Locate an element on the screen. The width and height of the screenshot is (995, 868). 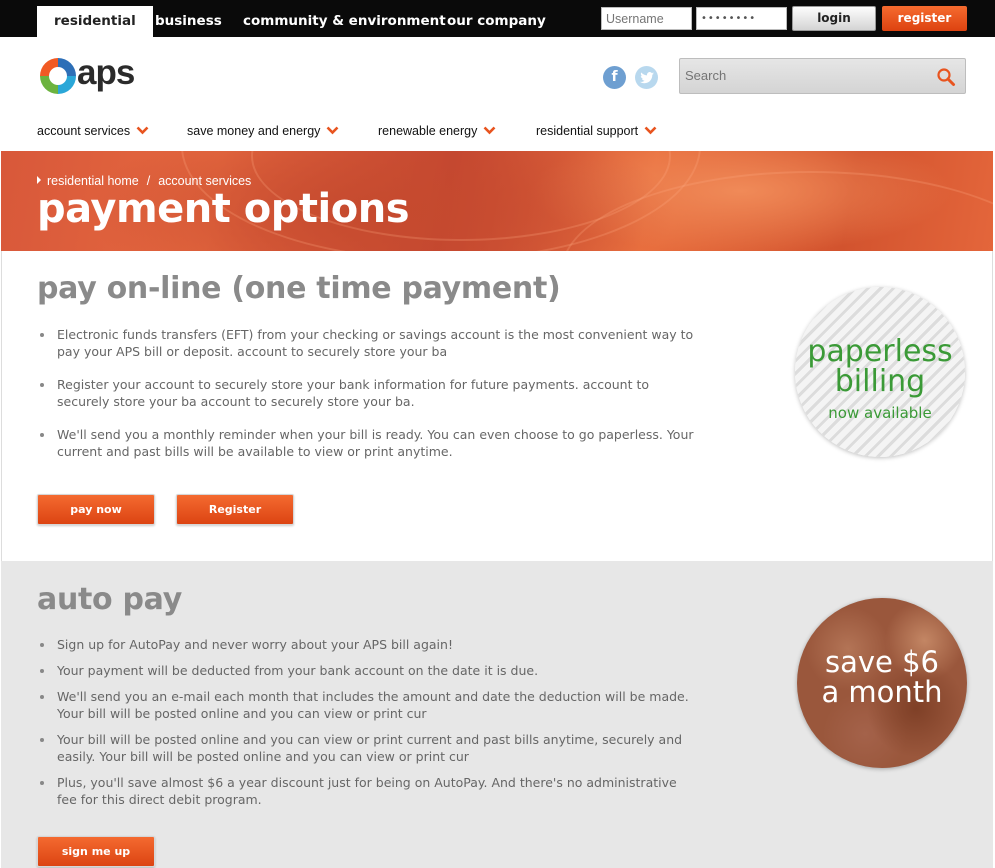
logo-text: aps is located at coordinates (106, 72).